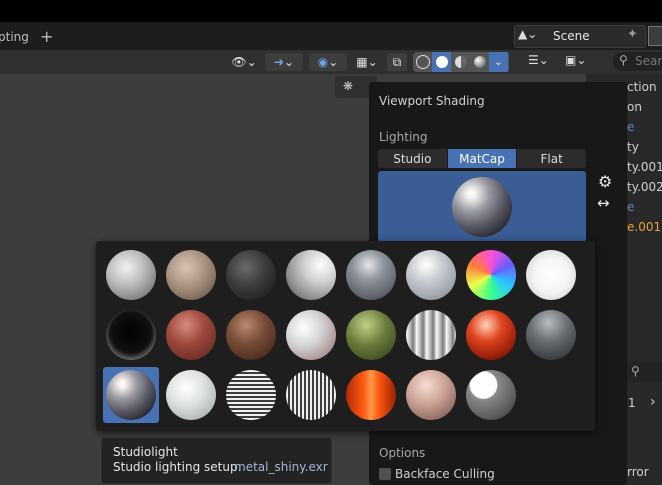  Describe the element at coordinates (445, 474) in the screenshot. I see `backface-culling-label: Backface Culling` at that location.